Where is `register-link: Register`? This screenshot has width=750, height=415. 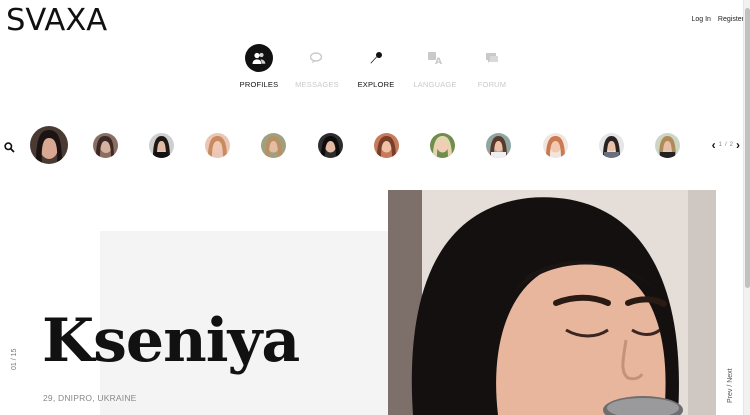 register-link: Register is located at coordinates (731, 19).